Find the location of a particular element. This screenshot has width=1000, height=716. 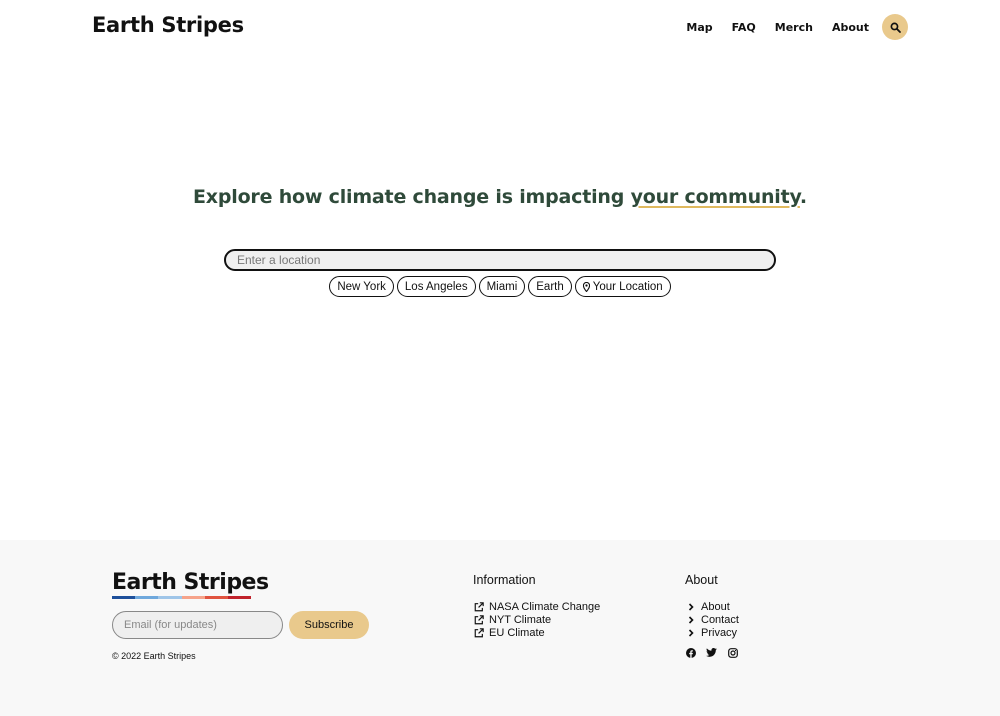

about-link-label: About is located at coordinates (715, 606).